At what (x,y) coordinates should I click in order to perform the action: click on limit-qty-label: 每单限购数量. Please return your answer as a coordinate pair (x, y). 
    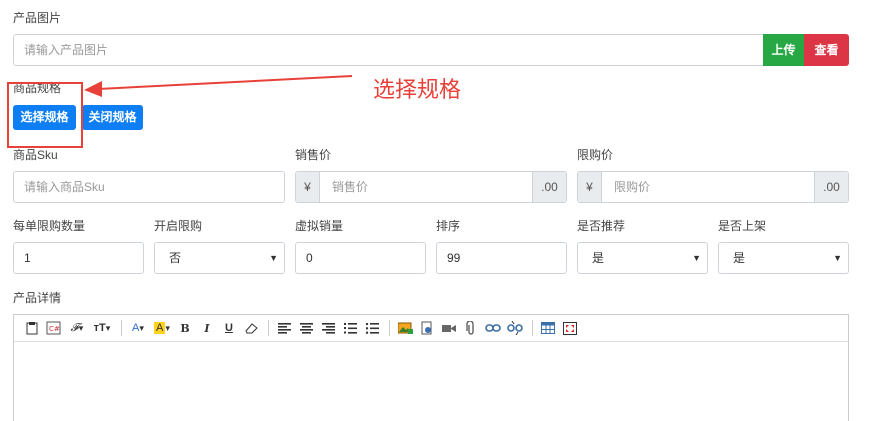
    Looking at the image, I should click on (49, 226).